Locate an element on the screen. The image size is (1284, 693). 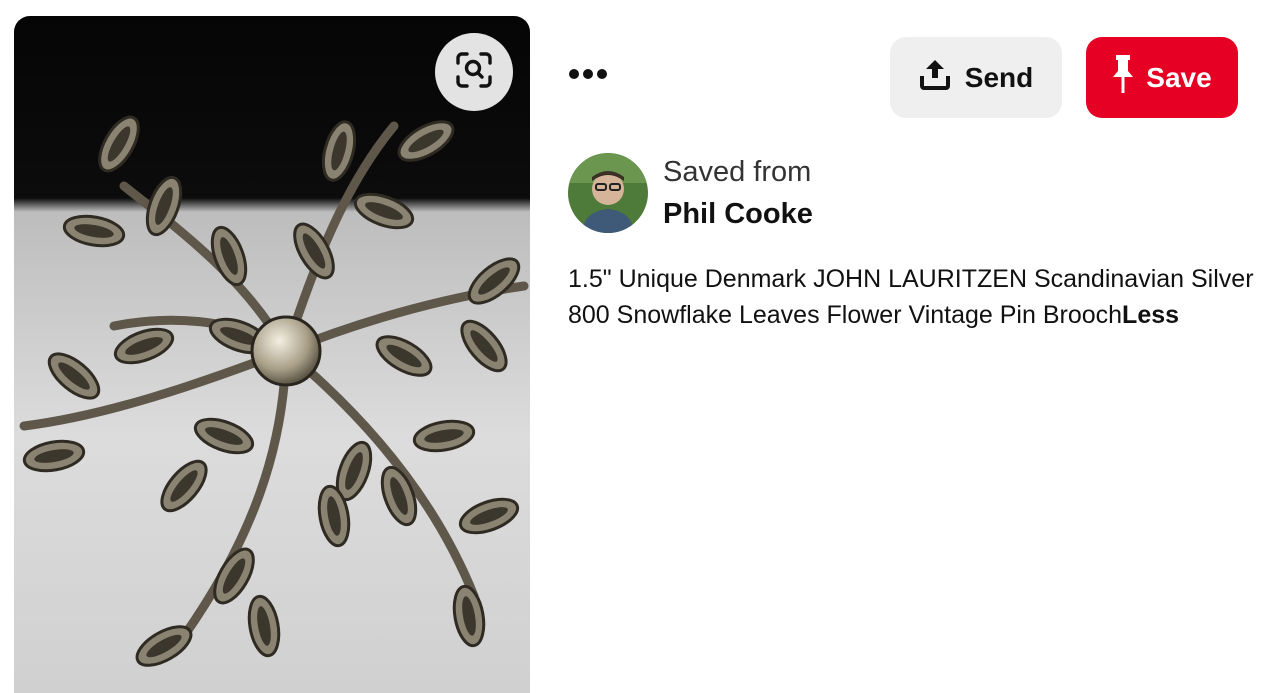
visual-search-icon is located at coordinates (474, 72).